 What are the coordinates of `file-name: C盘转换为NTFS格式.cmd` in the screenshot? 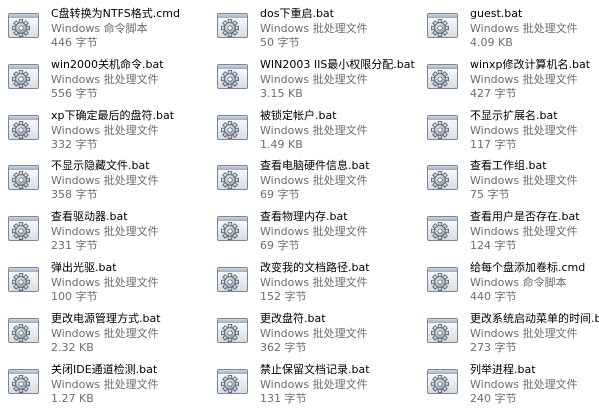 It's located at (115, 13).